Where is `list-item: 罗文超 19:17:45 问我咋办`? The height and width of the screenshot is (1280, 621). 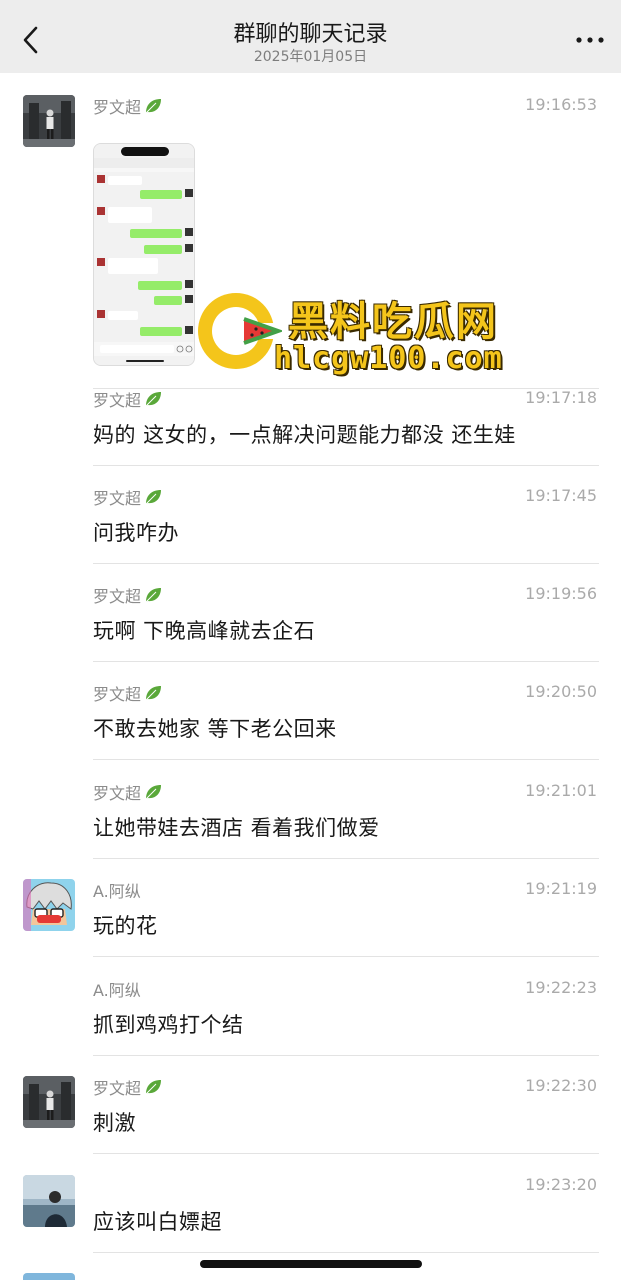
list-item: 罗文超 19:17:45 问我咋办 is located at coordinates (310, 535).